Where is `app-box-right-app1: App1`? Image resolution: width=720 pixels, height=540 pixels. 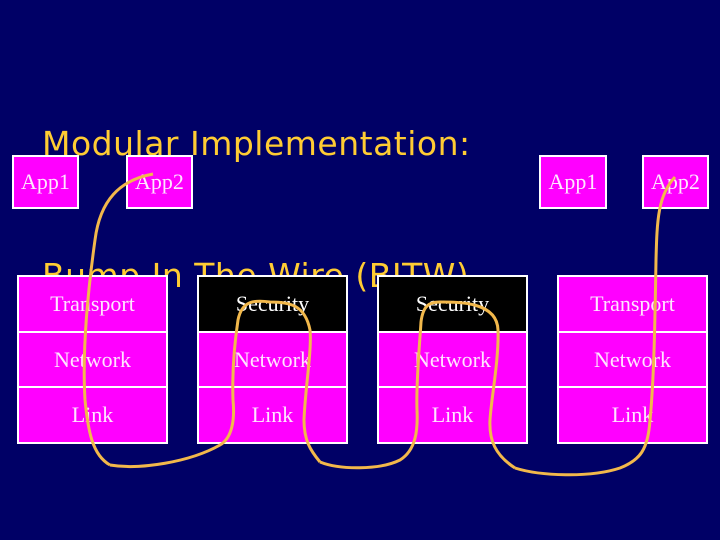
app-box-right-app1: App1 is located at coordinates (573, 182).